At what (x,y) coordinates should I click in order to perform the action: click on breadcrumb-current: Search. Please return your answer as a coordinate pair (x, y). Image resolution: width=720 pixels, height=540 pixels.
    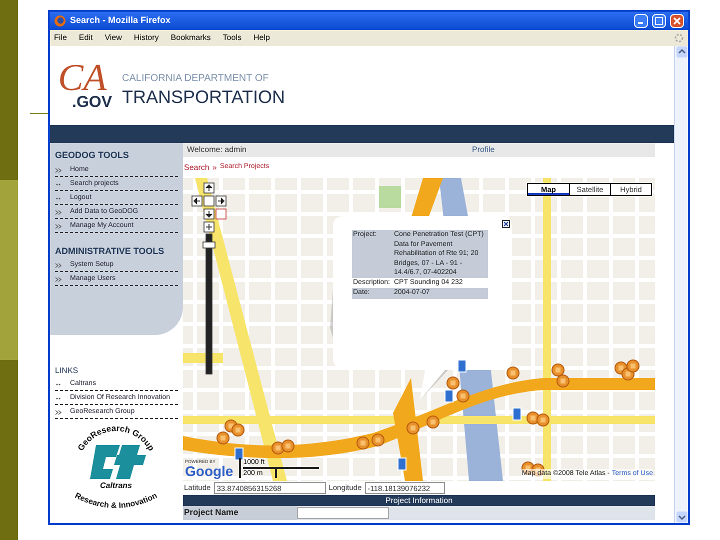
    Looking at the image, I should click on (197, 168).